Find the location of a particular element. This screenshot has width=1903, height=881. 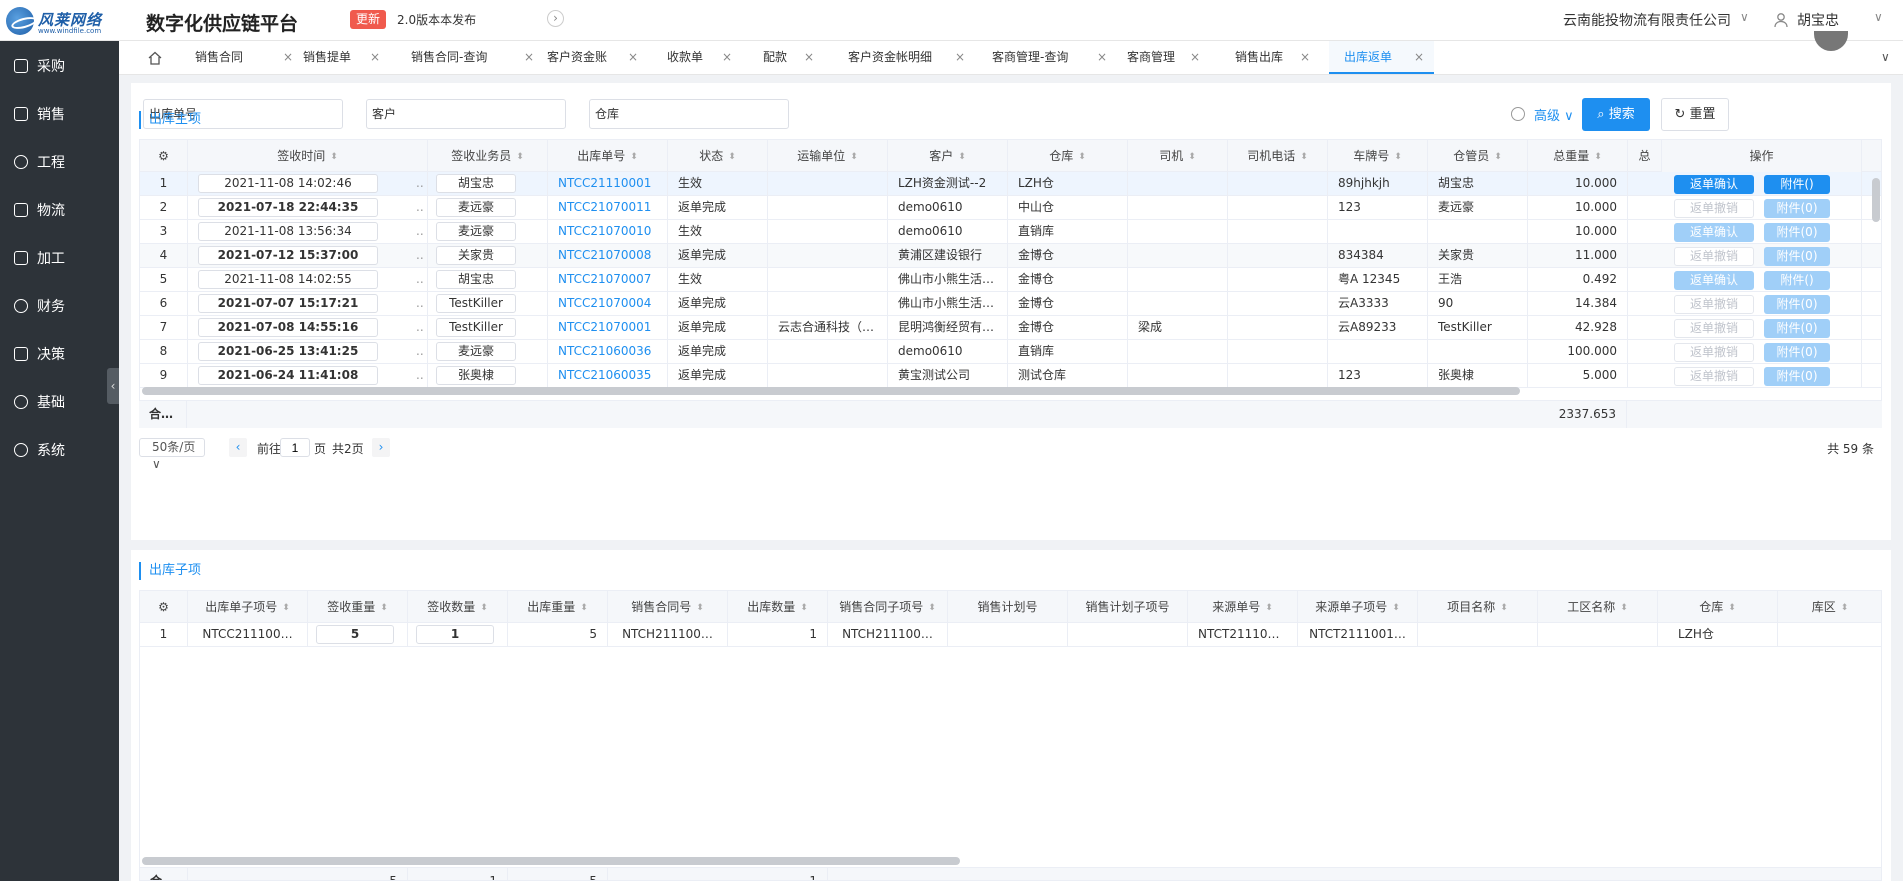

sidebar-item-decision: 决策 is located at coordinates (59, 354).